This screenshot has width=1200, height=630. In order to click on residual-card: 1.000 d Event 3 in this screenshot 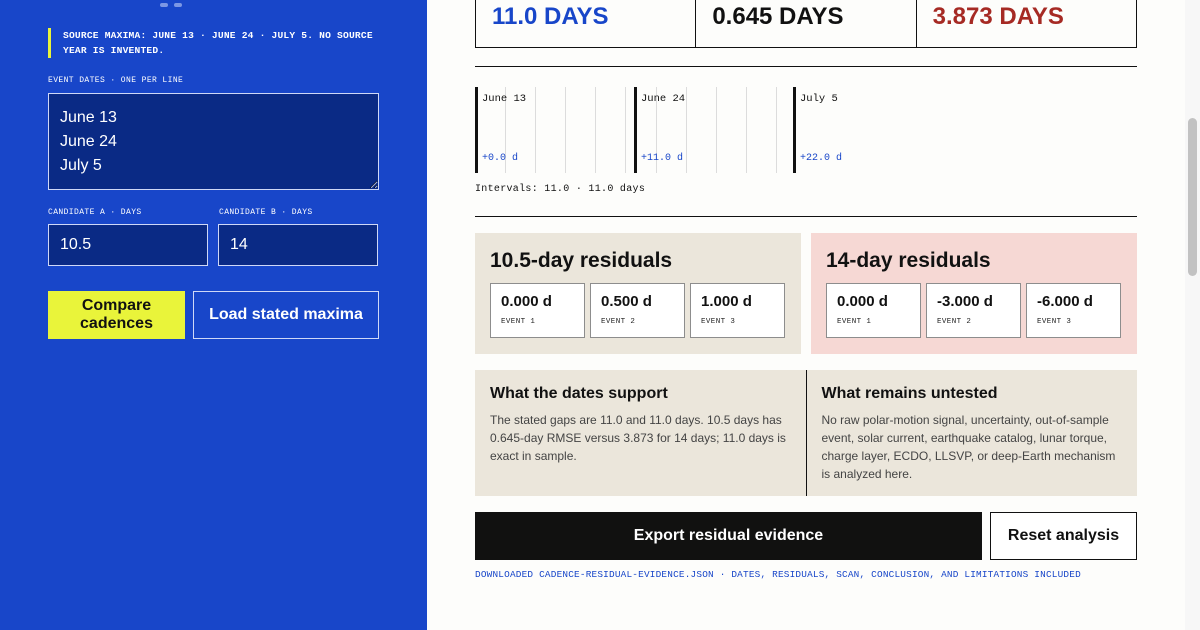, I will do `click(737, 310)`.